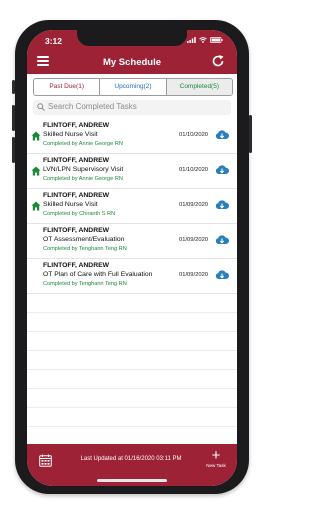  Describe the element at coordinates (67, 87) in the screenshot. I see `tab-past-due: Past Due(1)` at that location.